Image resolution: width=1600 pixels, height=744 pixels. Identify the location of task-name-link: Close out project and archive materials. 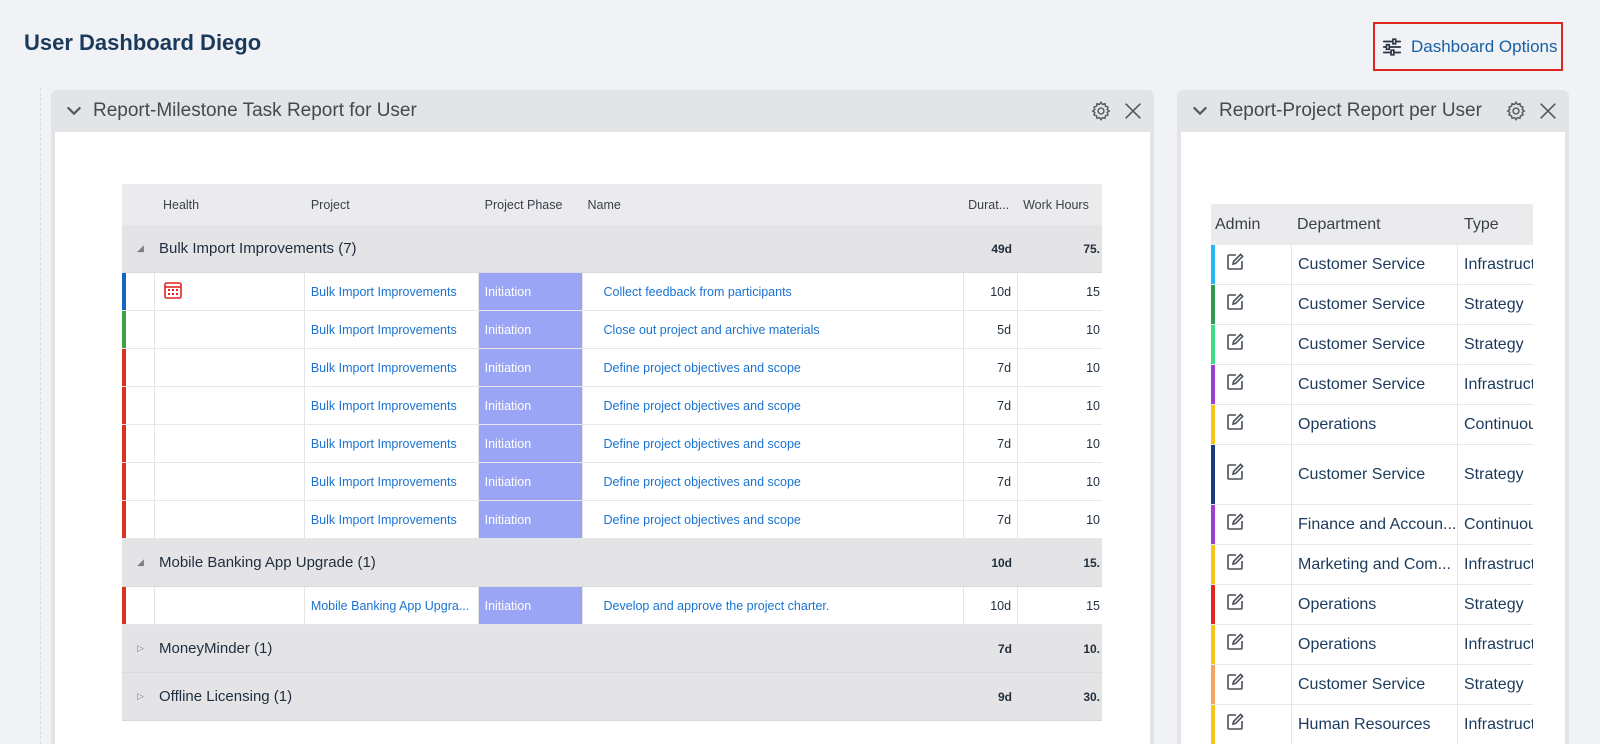
(774, 329).